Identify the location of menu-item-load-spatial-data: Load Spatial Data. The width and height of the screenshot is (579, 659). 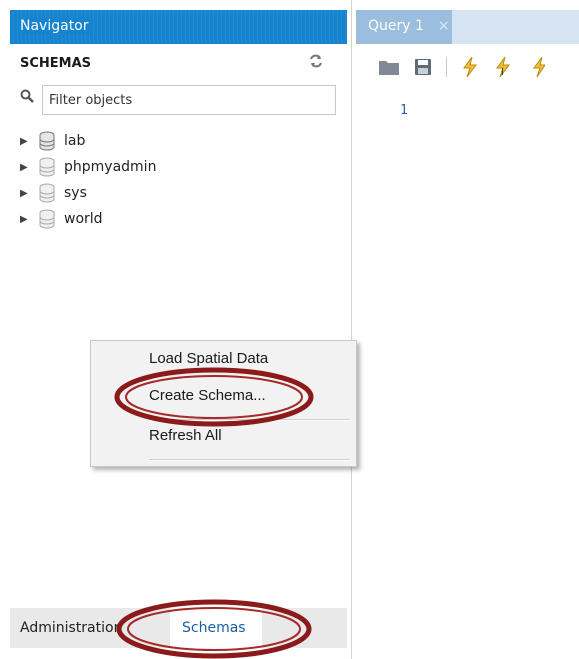
(208, 358).